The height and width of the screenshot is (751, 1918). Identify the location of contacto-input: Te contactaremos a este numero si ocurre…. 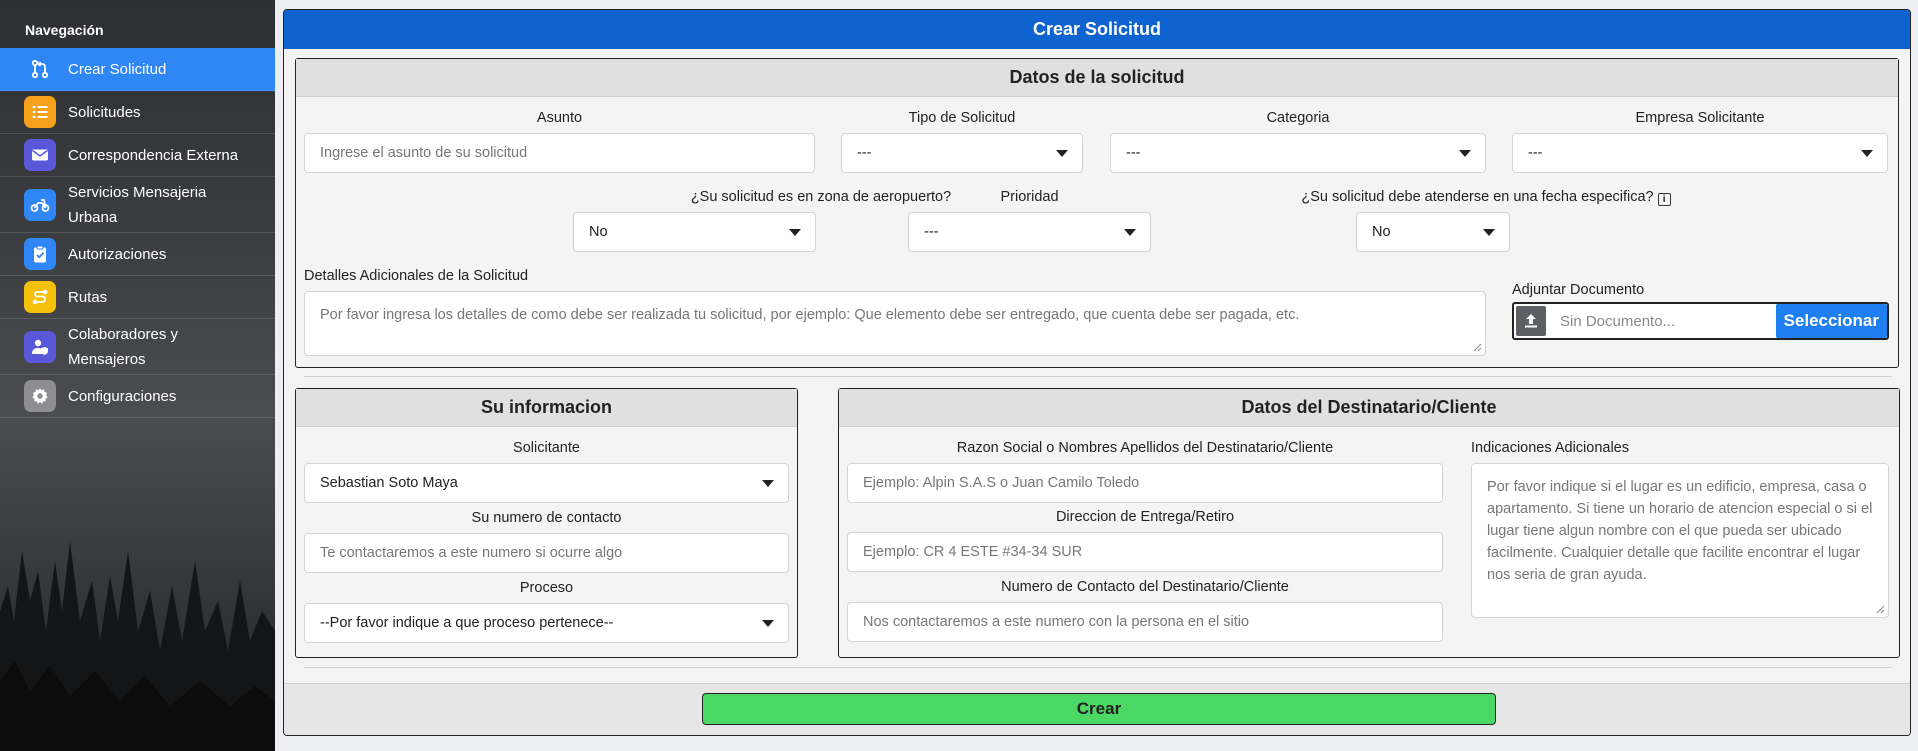
(546, 553).